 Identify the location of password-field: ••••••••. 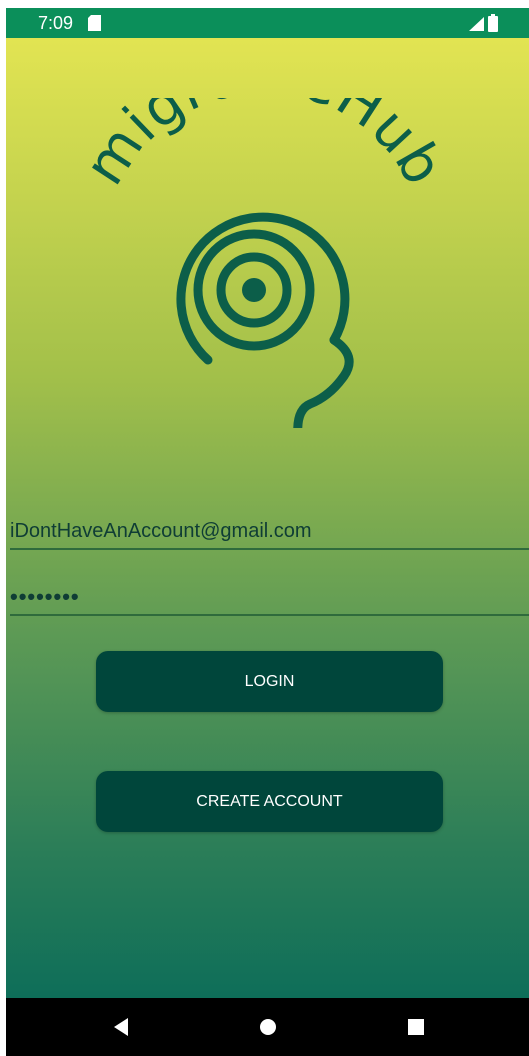
(269, 598).